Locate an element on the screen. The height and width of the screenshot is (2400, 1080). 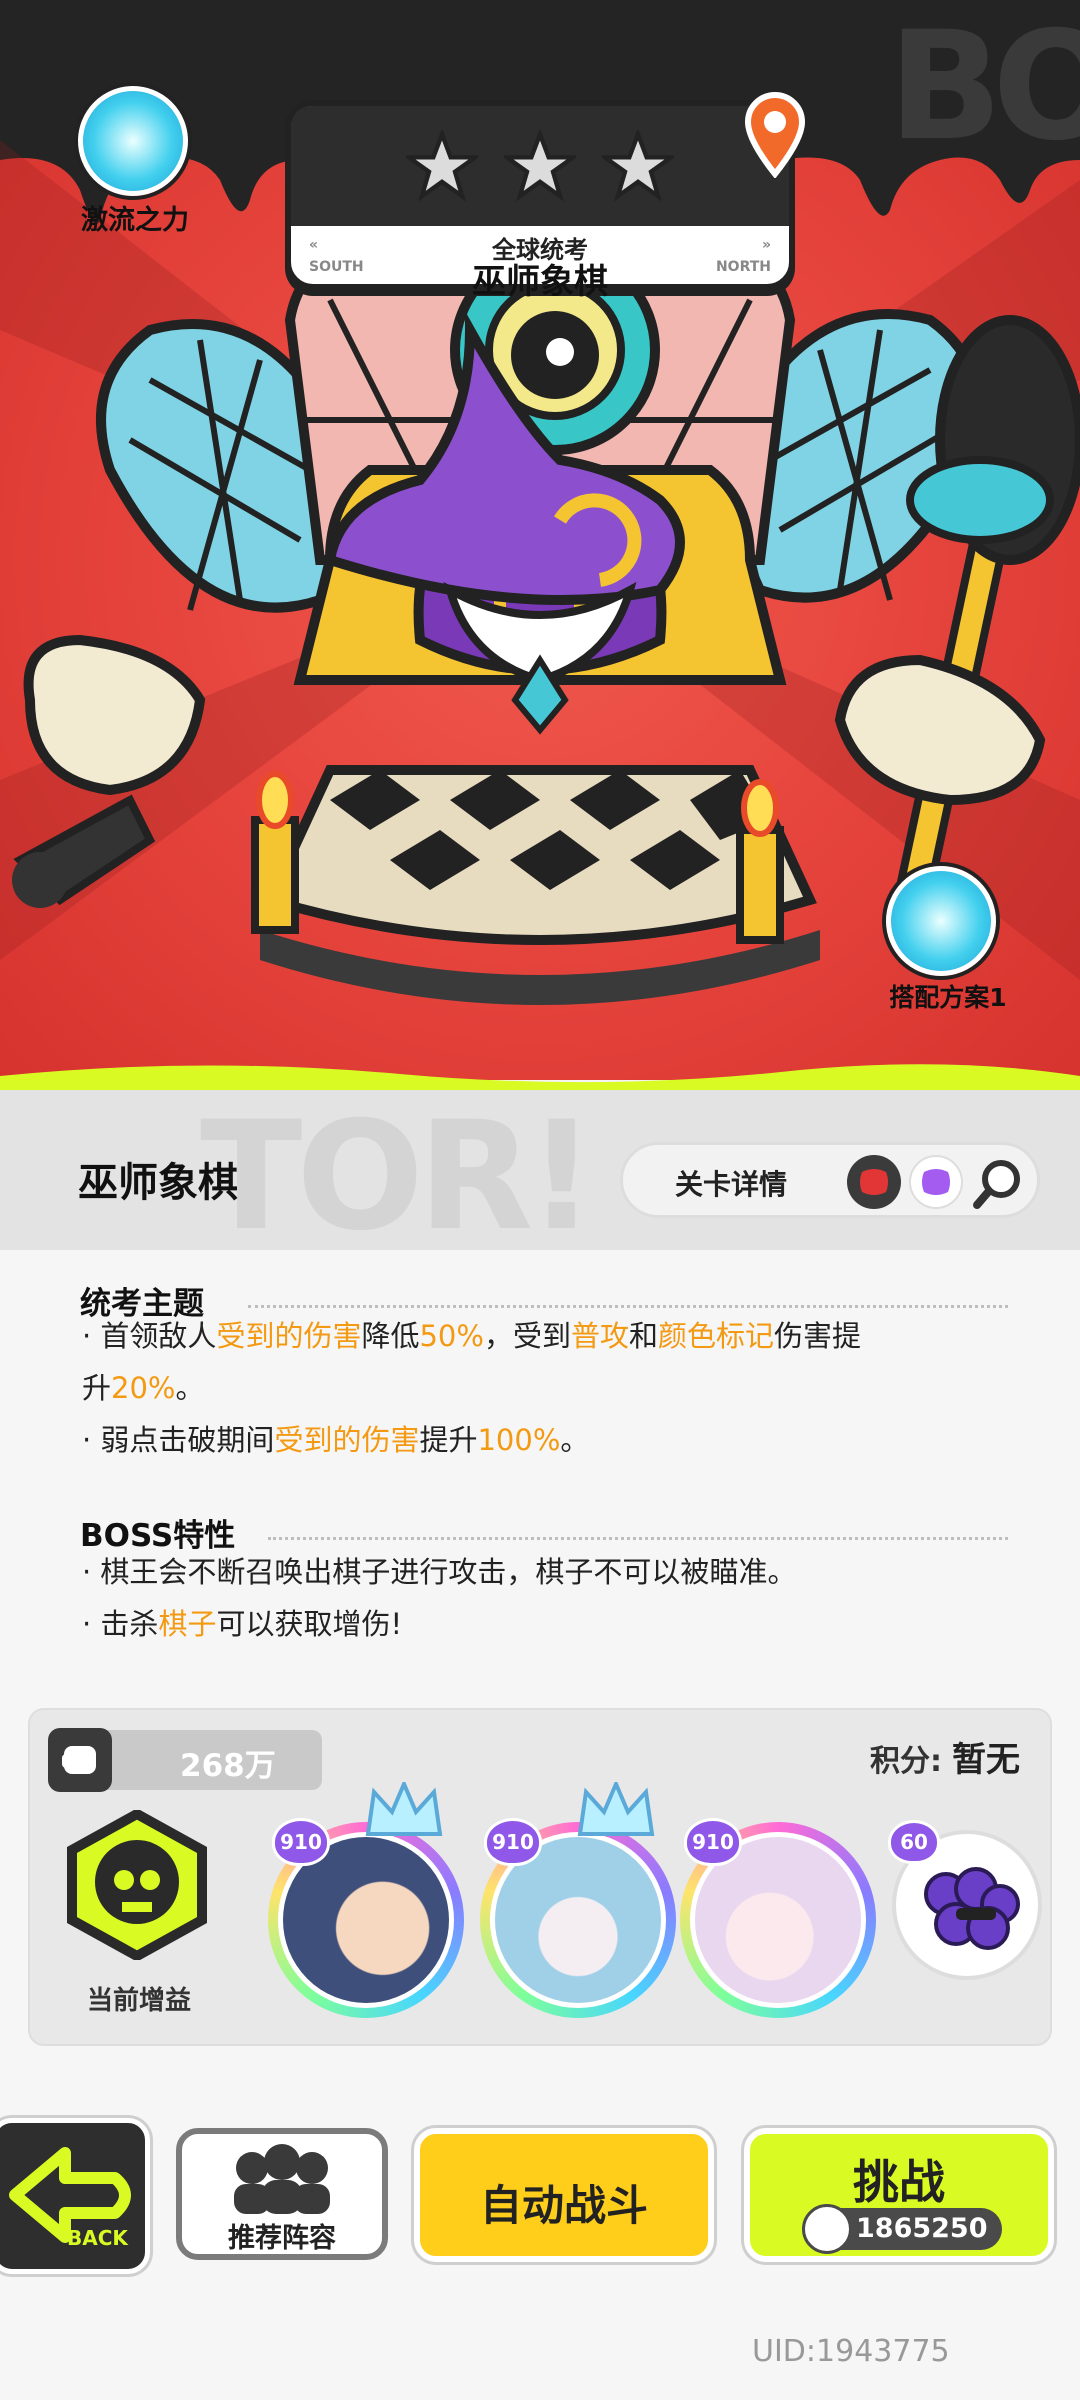
theme-bullet: · 首领敌人受到的伤害降低50%，受到普攻和颜色标记伤害提 is located at coordinates (547, 1336).